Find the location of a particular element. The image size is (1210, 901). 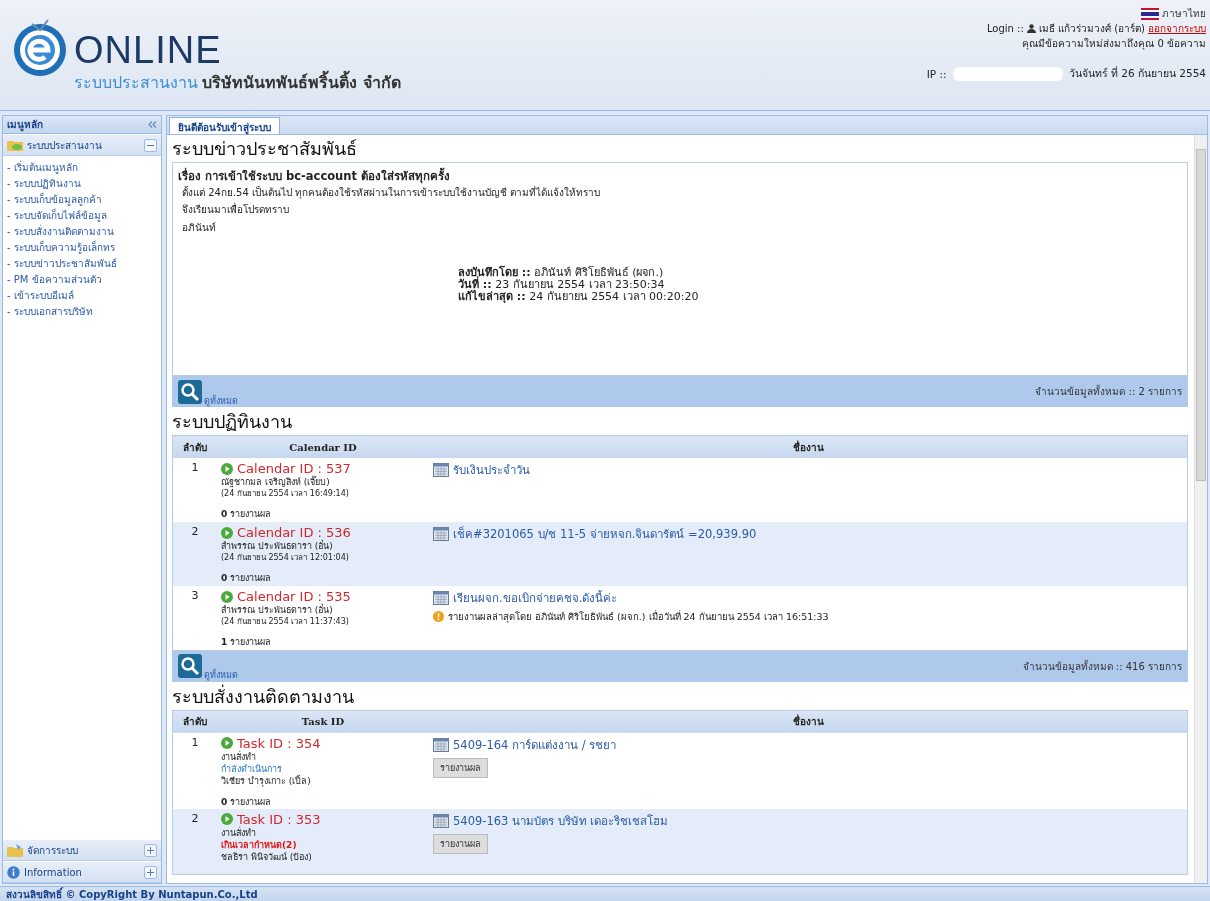

job-link: เรียนผจก.ขอเบิกจ่ายคชจ.ดังนี้ค่ะ is located at coordinates (535, 598).